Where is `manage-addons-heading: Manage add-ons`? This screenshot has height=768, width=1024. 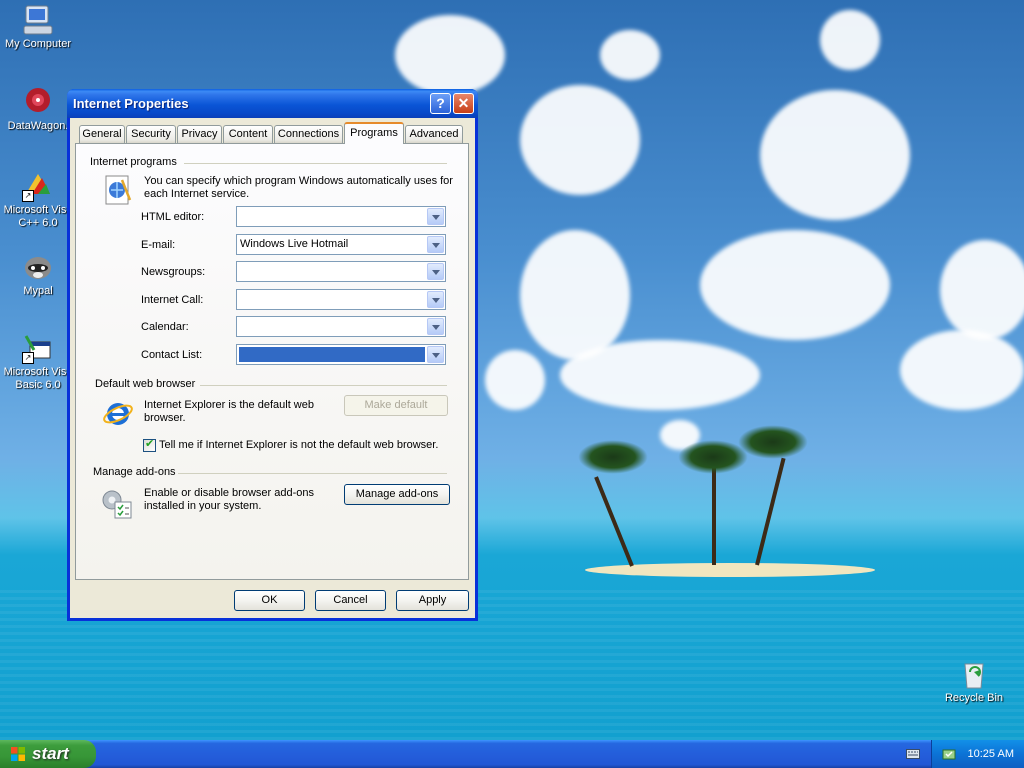 manage-addons-heading: Manage add-ons is located at coordinates (134, 472).